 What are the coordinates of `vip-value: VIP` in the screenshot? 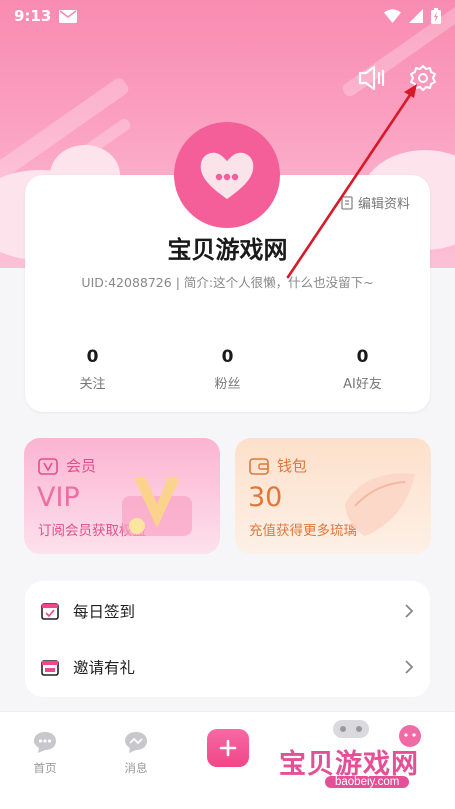 It's located at (58, 497).